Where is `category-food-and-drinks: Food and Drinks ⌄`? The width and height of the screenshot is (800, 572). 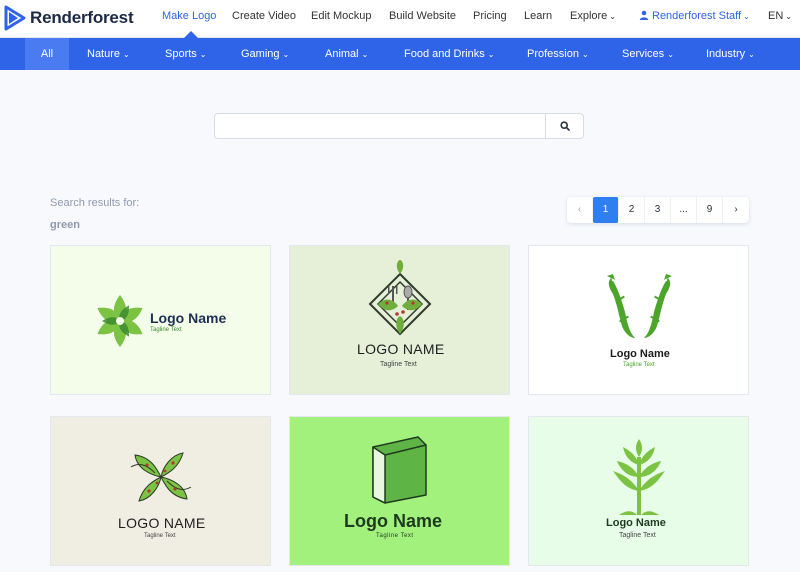 category-food-and-drinks: Food and Drinks ⌄ is located at coordinates (449, 54).